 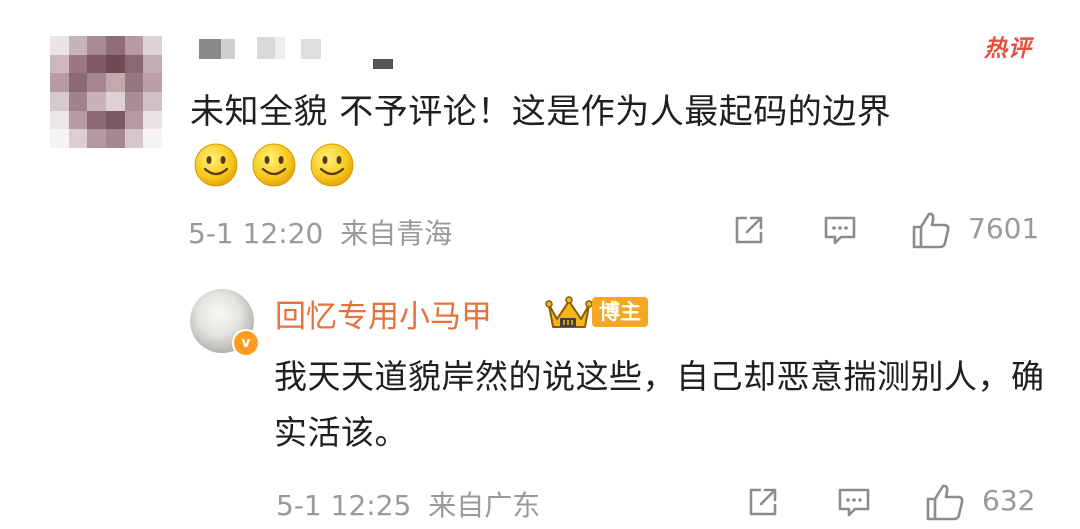 I want to click on comment-meta: 5-1 12:20 来自青海, so click(x=320, y=232).